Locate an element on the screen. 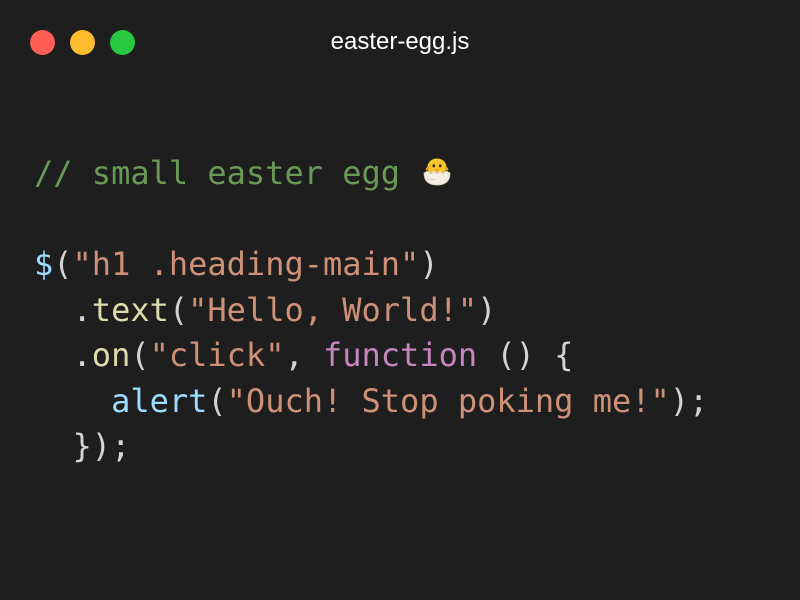 This screenshot has width=800, height=600. code-token-identifier: alert is located at coordinates (159, 400).